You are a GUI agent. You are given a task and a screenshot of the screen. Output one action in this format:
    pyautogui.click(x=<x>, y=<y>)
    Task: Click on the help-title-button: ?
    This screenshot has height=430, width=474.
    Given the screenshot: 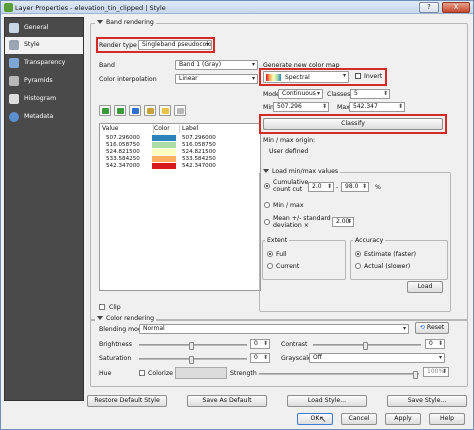 What is the action you would take?
    pyautogui.click(x=429, y=7)
    